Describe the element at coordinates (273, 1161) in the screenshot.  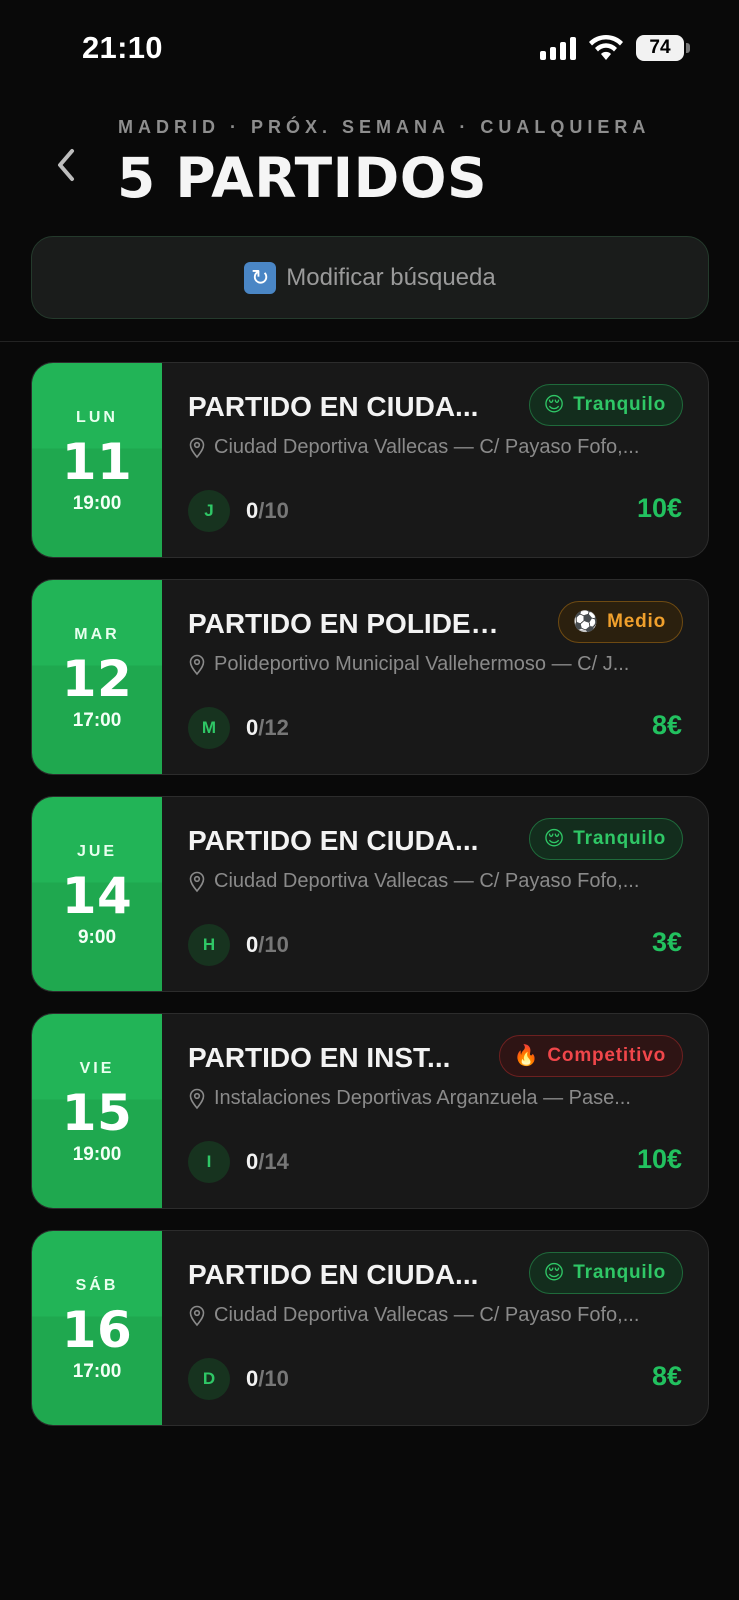
I see `players-max: /14` at that location.